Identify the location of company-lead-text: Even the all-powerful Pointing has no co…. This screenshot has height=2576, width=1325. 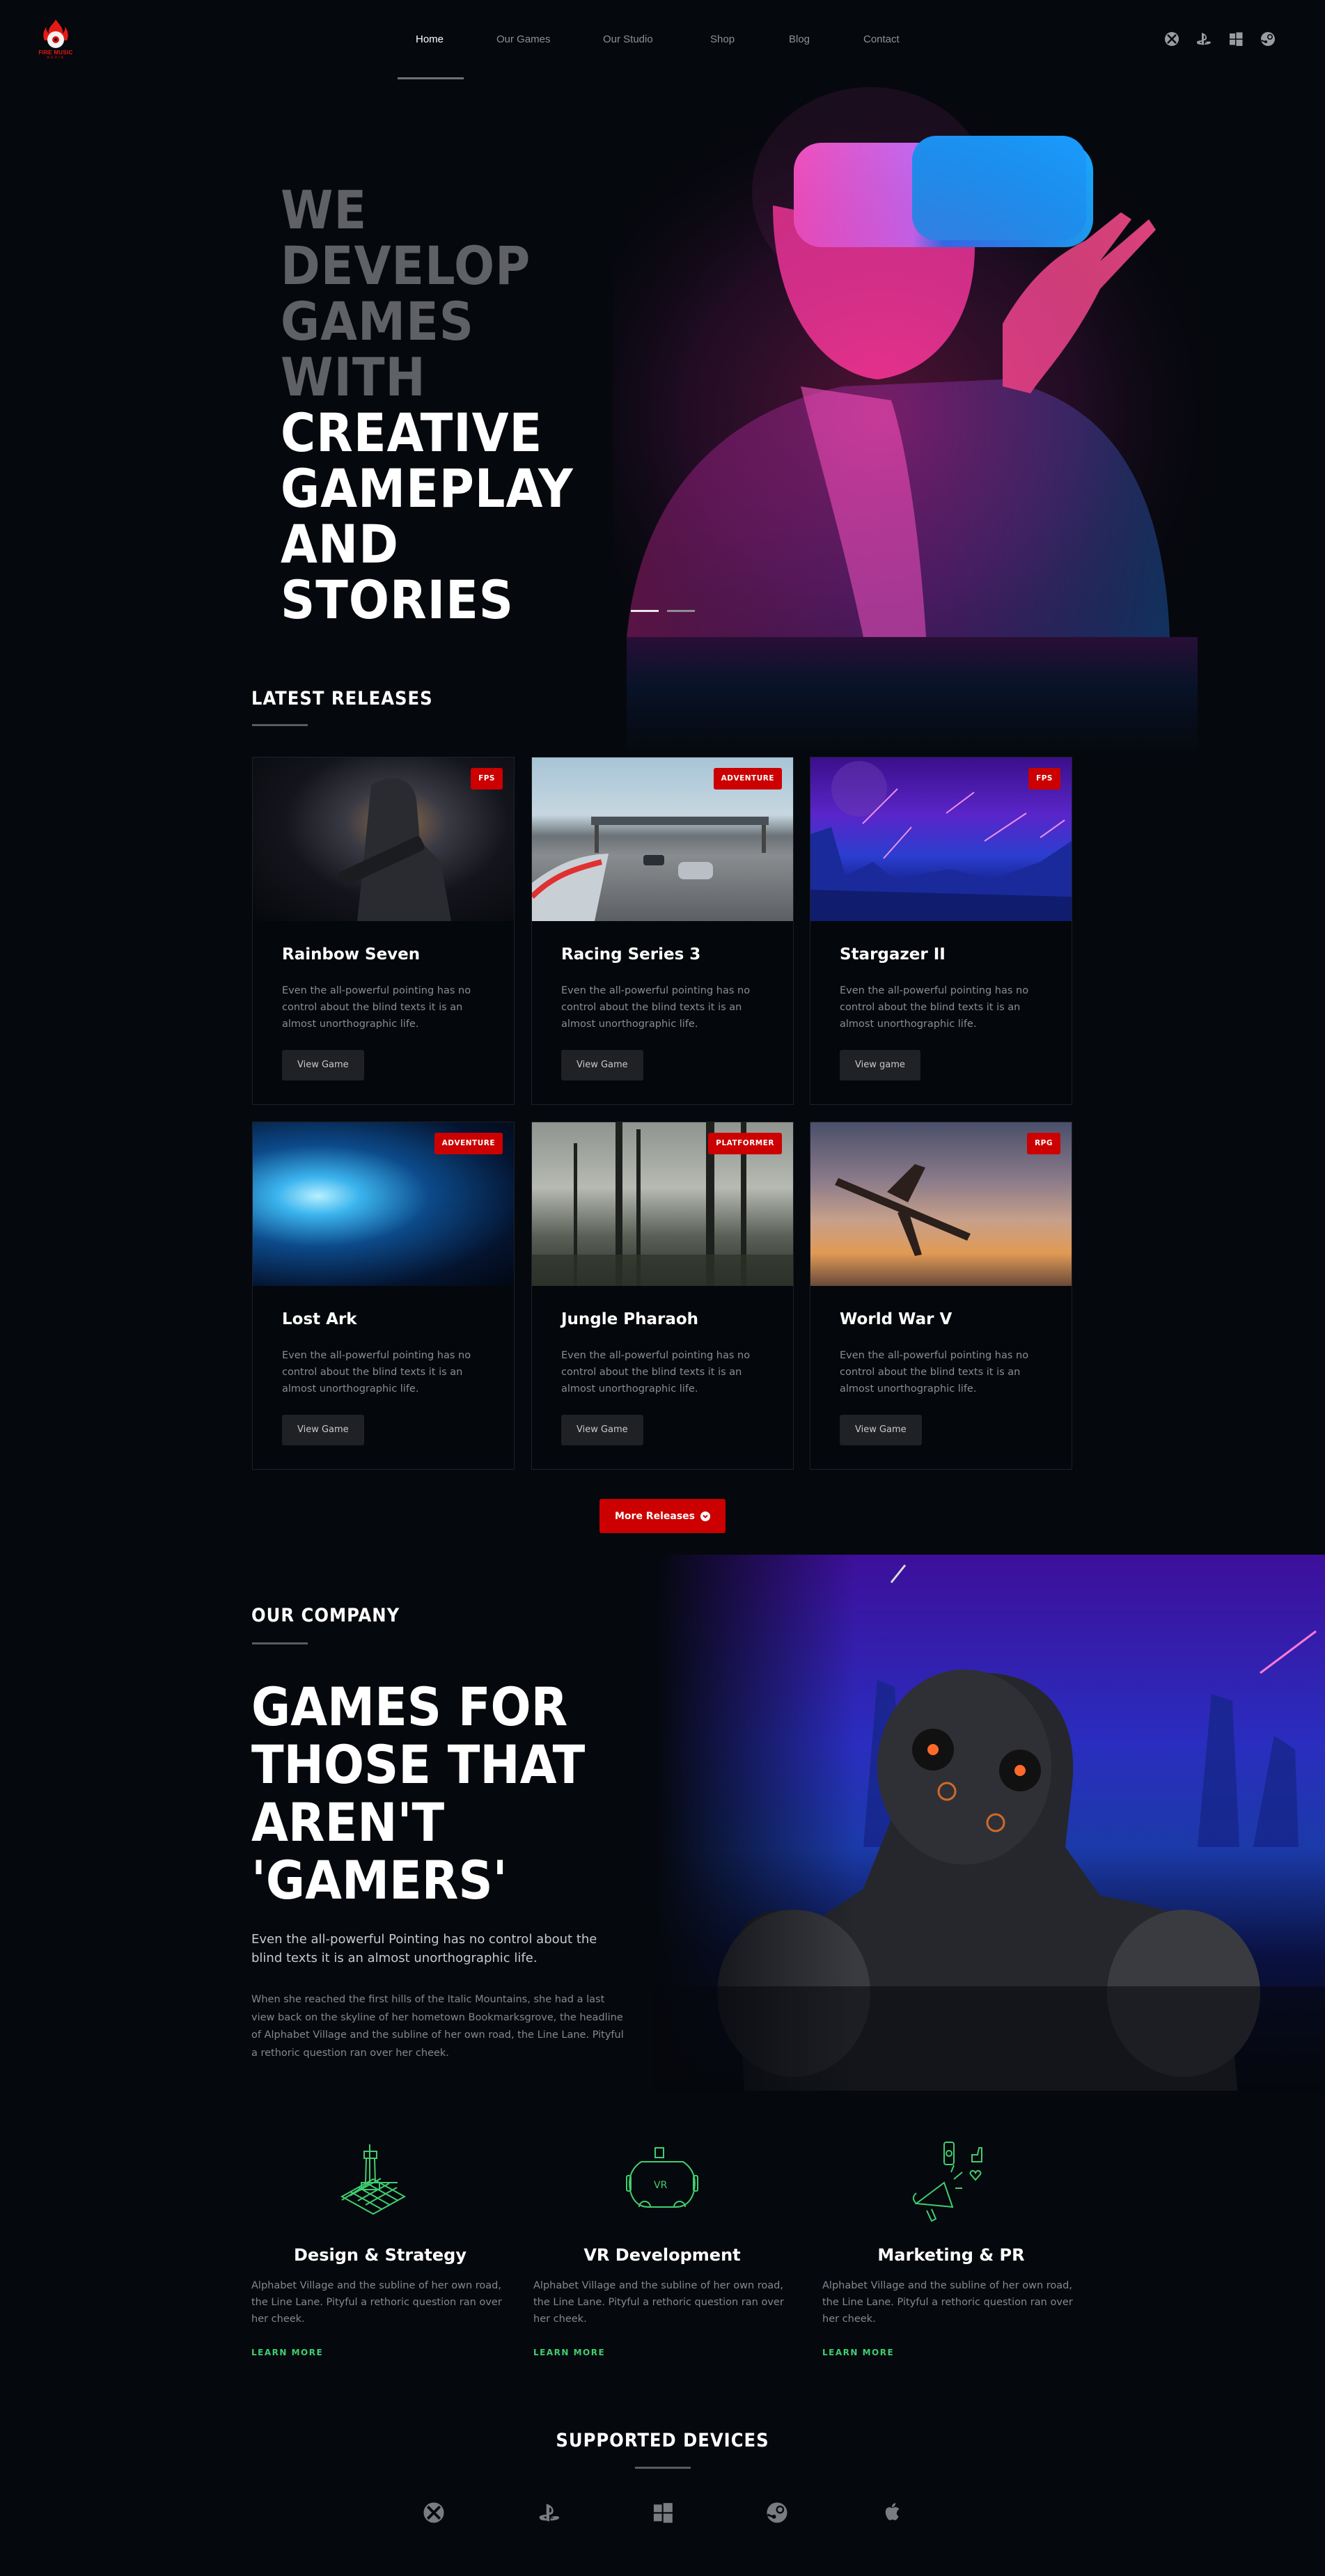
(424, 1948).